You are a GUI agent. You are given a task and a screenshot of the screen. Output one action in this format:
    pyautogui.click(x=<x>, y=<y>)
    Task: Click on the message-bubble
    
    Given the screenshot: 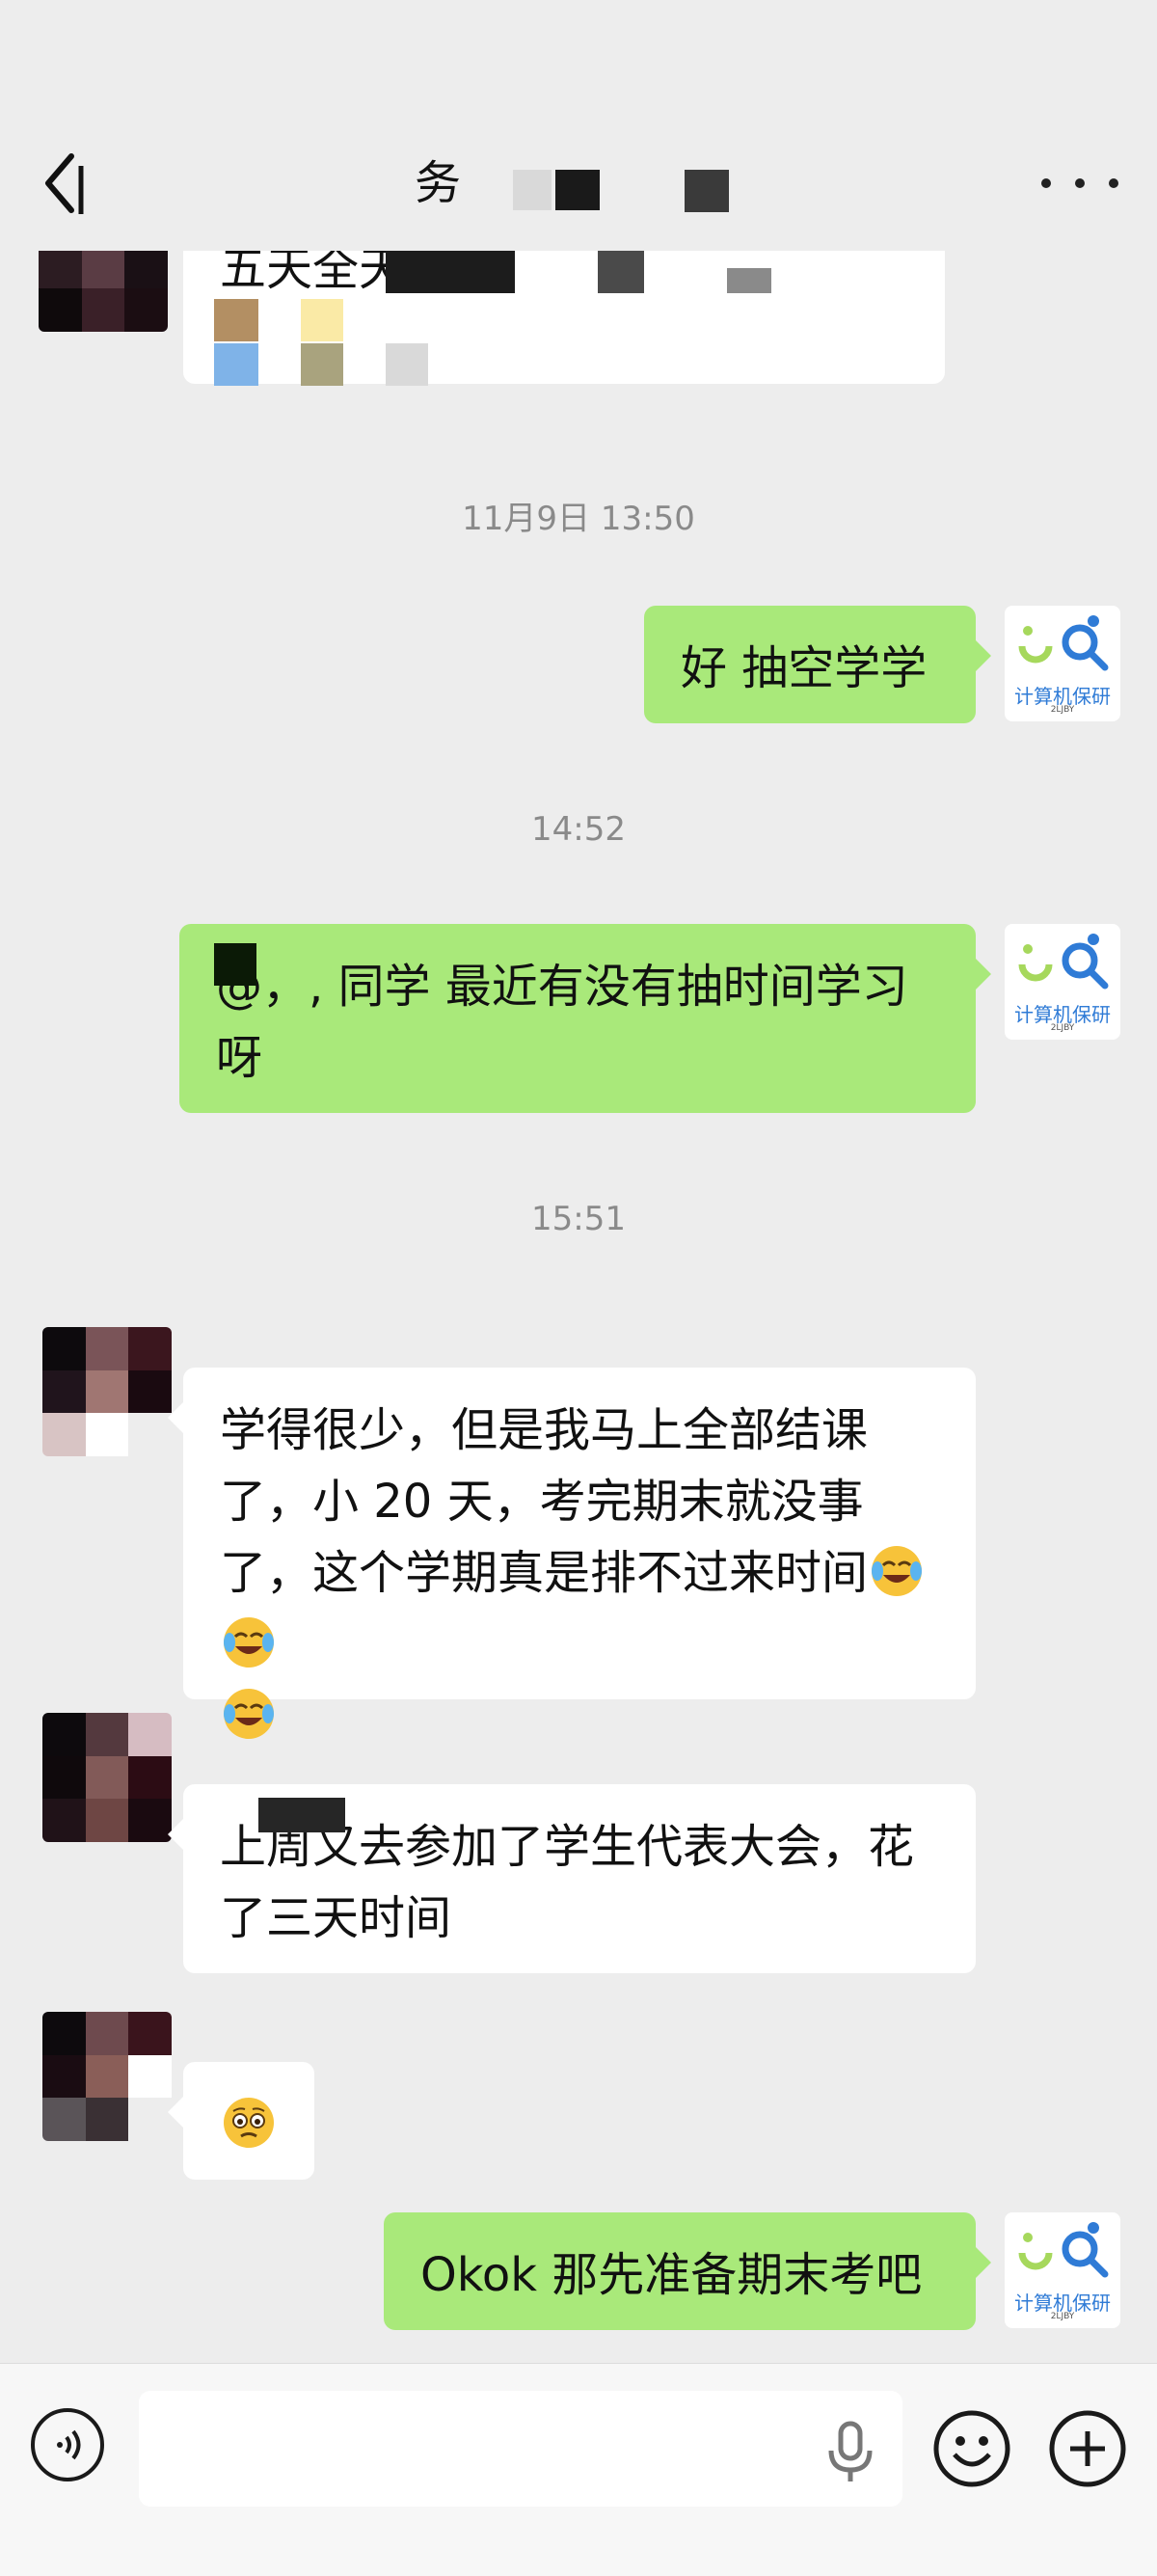 What is the action you would take?
    pyautogui.click(x=241, y=2121)
    